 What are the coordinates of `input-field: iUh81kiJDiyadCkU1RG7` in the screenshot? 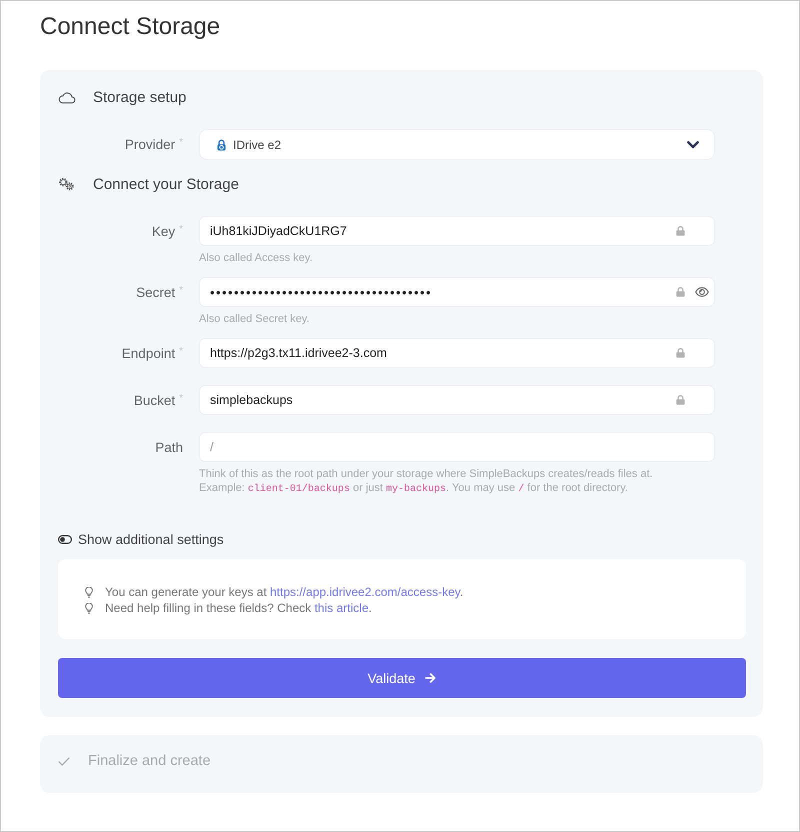 It's located at (457, 231).